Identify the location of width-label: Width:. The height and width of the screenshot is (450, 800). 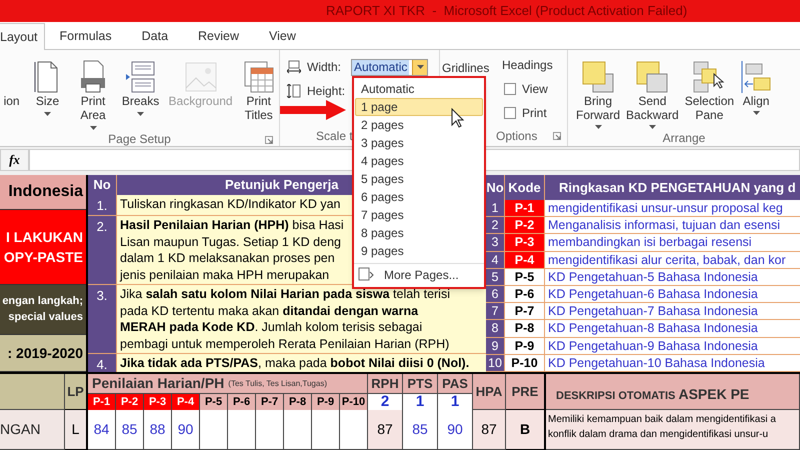
(324, 67).